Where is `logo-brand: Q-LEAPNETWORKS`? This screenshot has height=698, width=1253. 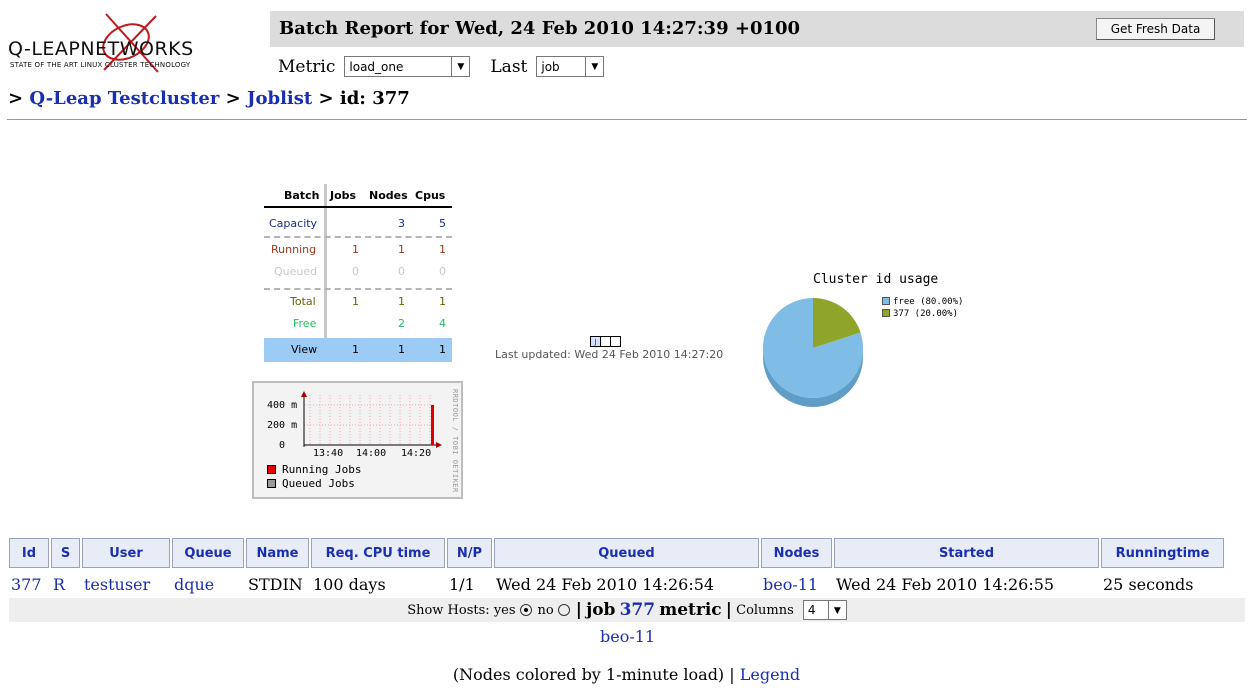 logo-brand: Q-LEAPNETWORKS is located at coordinates (101, 49).